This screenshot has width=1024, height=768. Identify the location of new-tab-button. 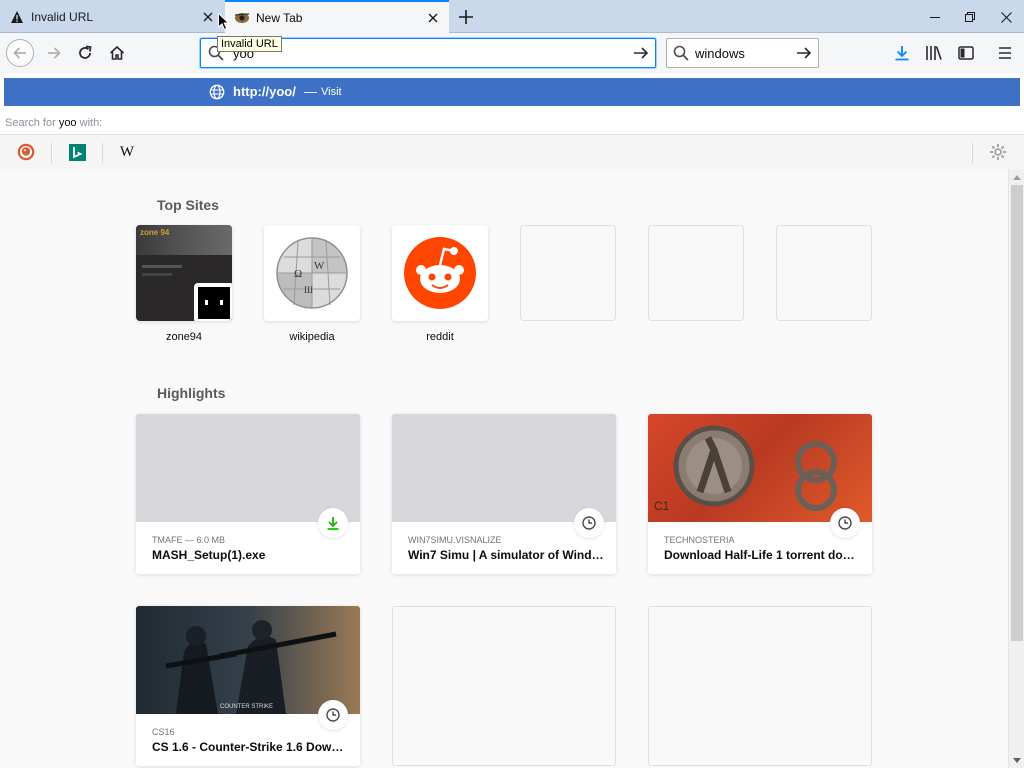
(466, 17).